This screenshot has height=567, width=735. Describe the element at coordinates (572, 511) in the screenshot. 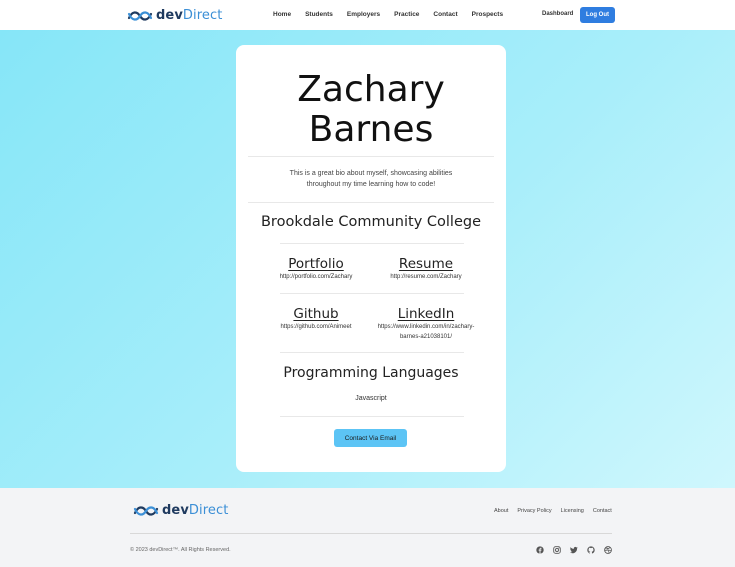

I see `footer-link-licensing: Licensing` at that location.